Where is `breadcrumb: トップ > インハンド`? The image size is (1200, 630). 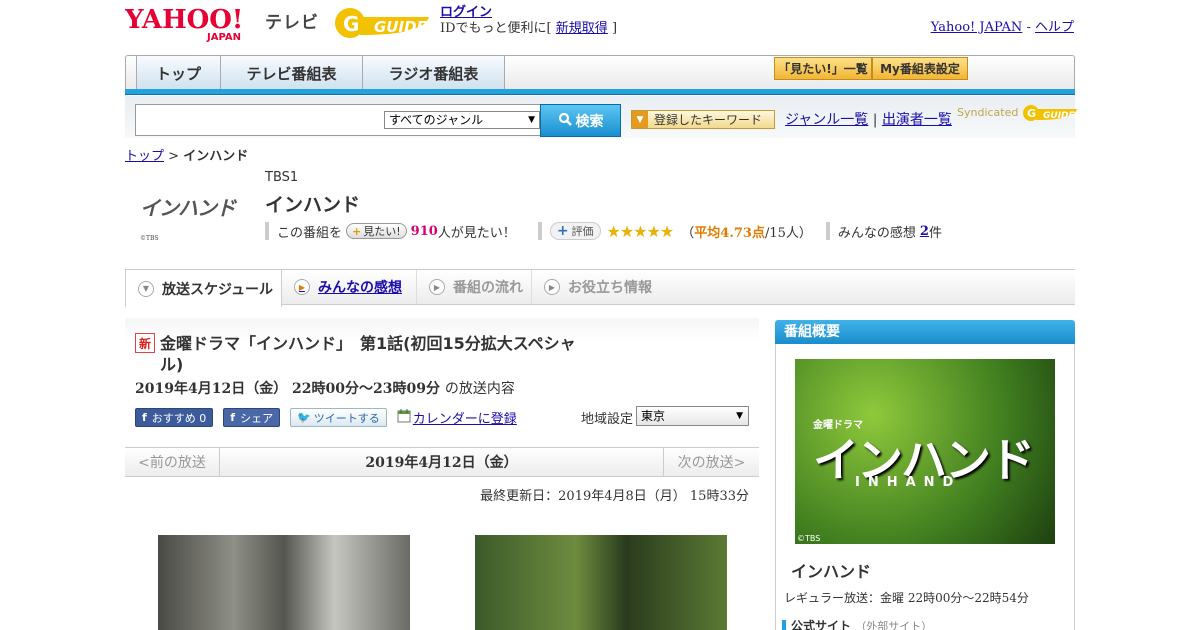
breadcrumb: トップ > インハンド is located at coordinates (186, 154).